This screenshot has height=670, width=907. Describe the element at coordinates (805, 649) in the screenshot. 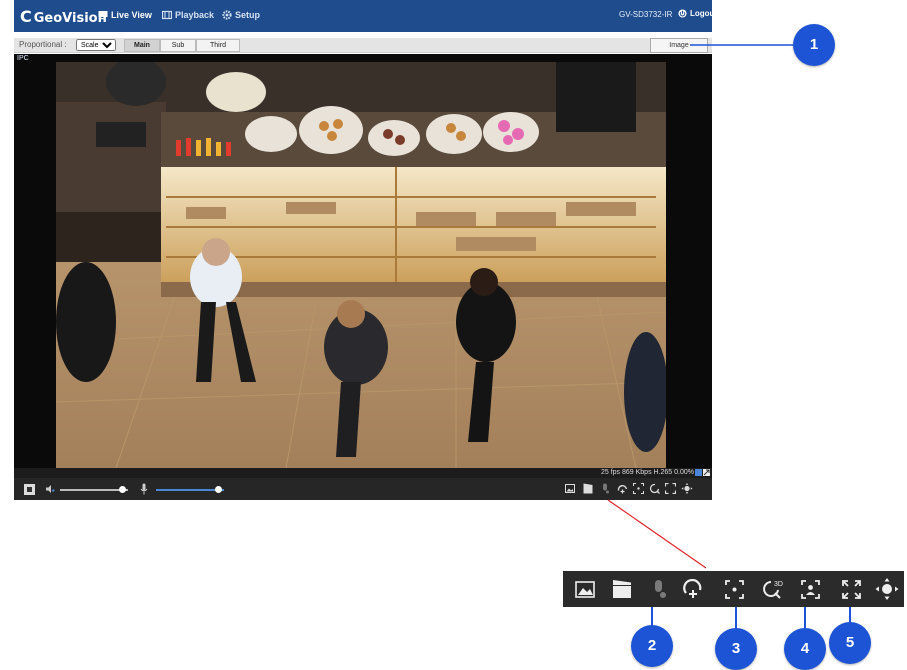

I see `callout-4: 4` at that location.